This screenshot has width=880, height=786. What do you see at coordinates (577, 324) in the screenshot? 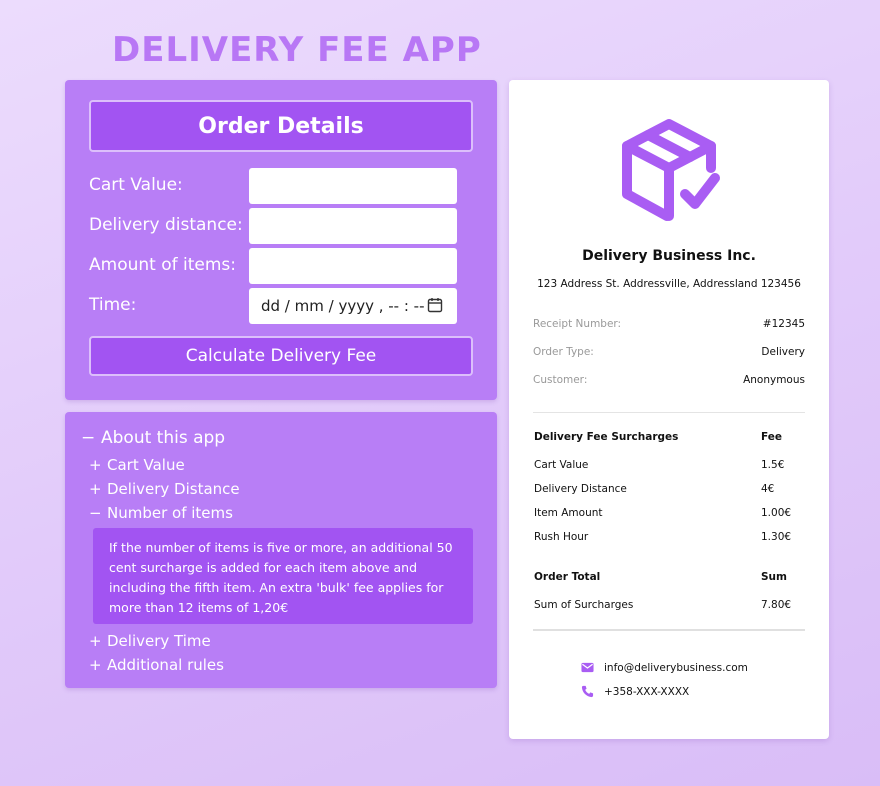
I see `meta-key: Receipt Number:` at bounding box center [577, 324].